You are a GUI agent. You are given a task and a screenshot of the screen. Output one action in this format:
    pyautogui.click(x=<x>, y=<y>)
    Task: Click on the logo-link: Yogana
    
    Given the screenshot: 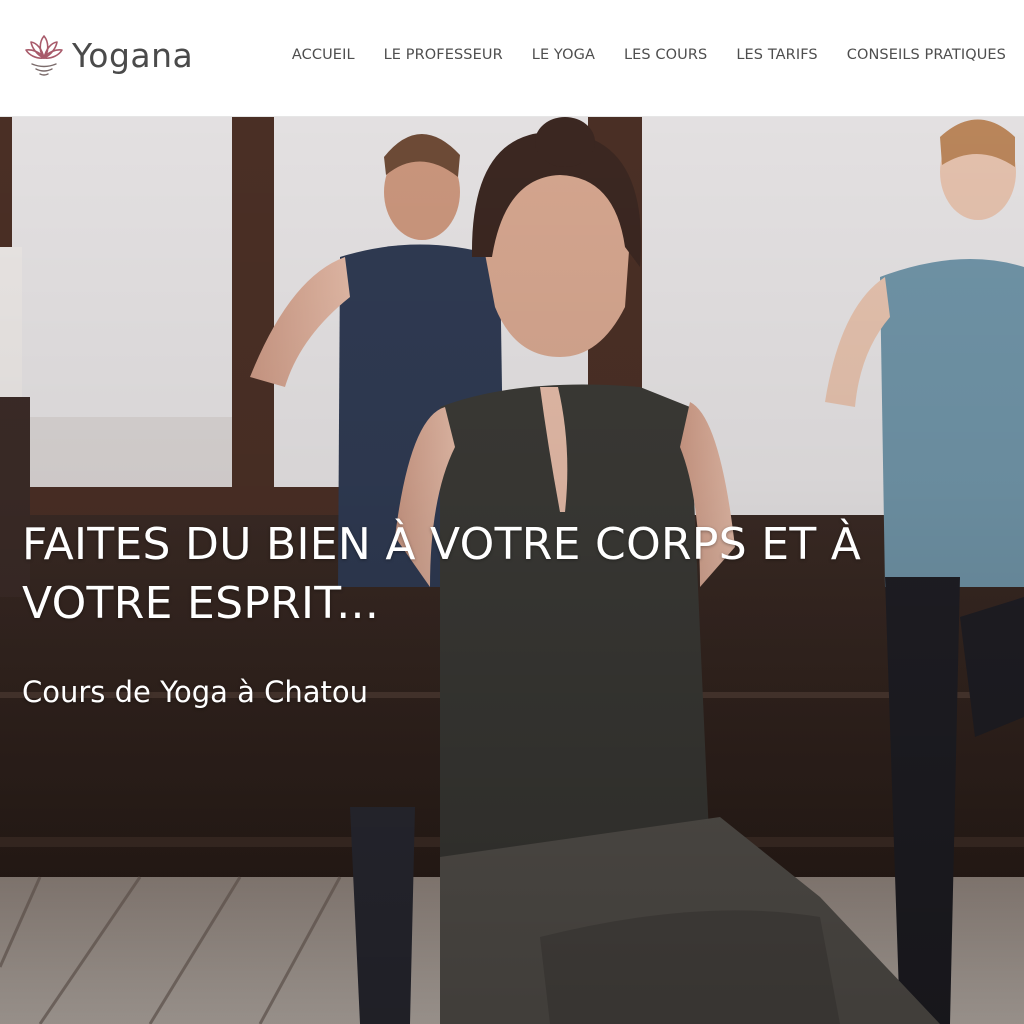 What is the action you would take?
    pyautogui.click(x=107, y=55)
    